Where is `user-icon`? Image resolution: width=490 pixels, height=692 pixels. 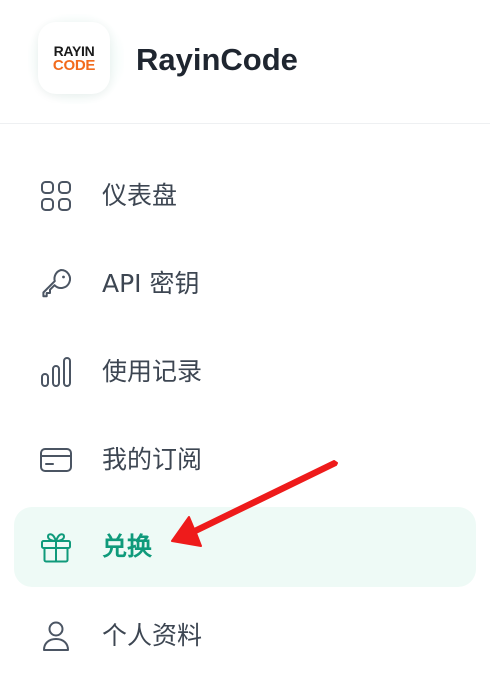
user-icon is located at coordinates (56, 636).